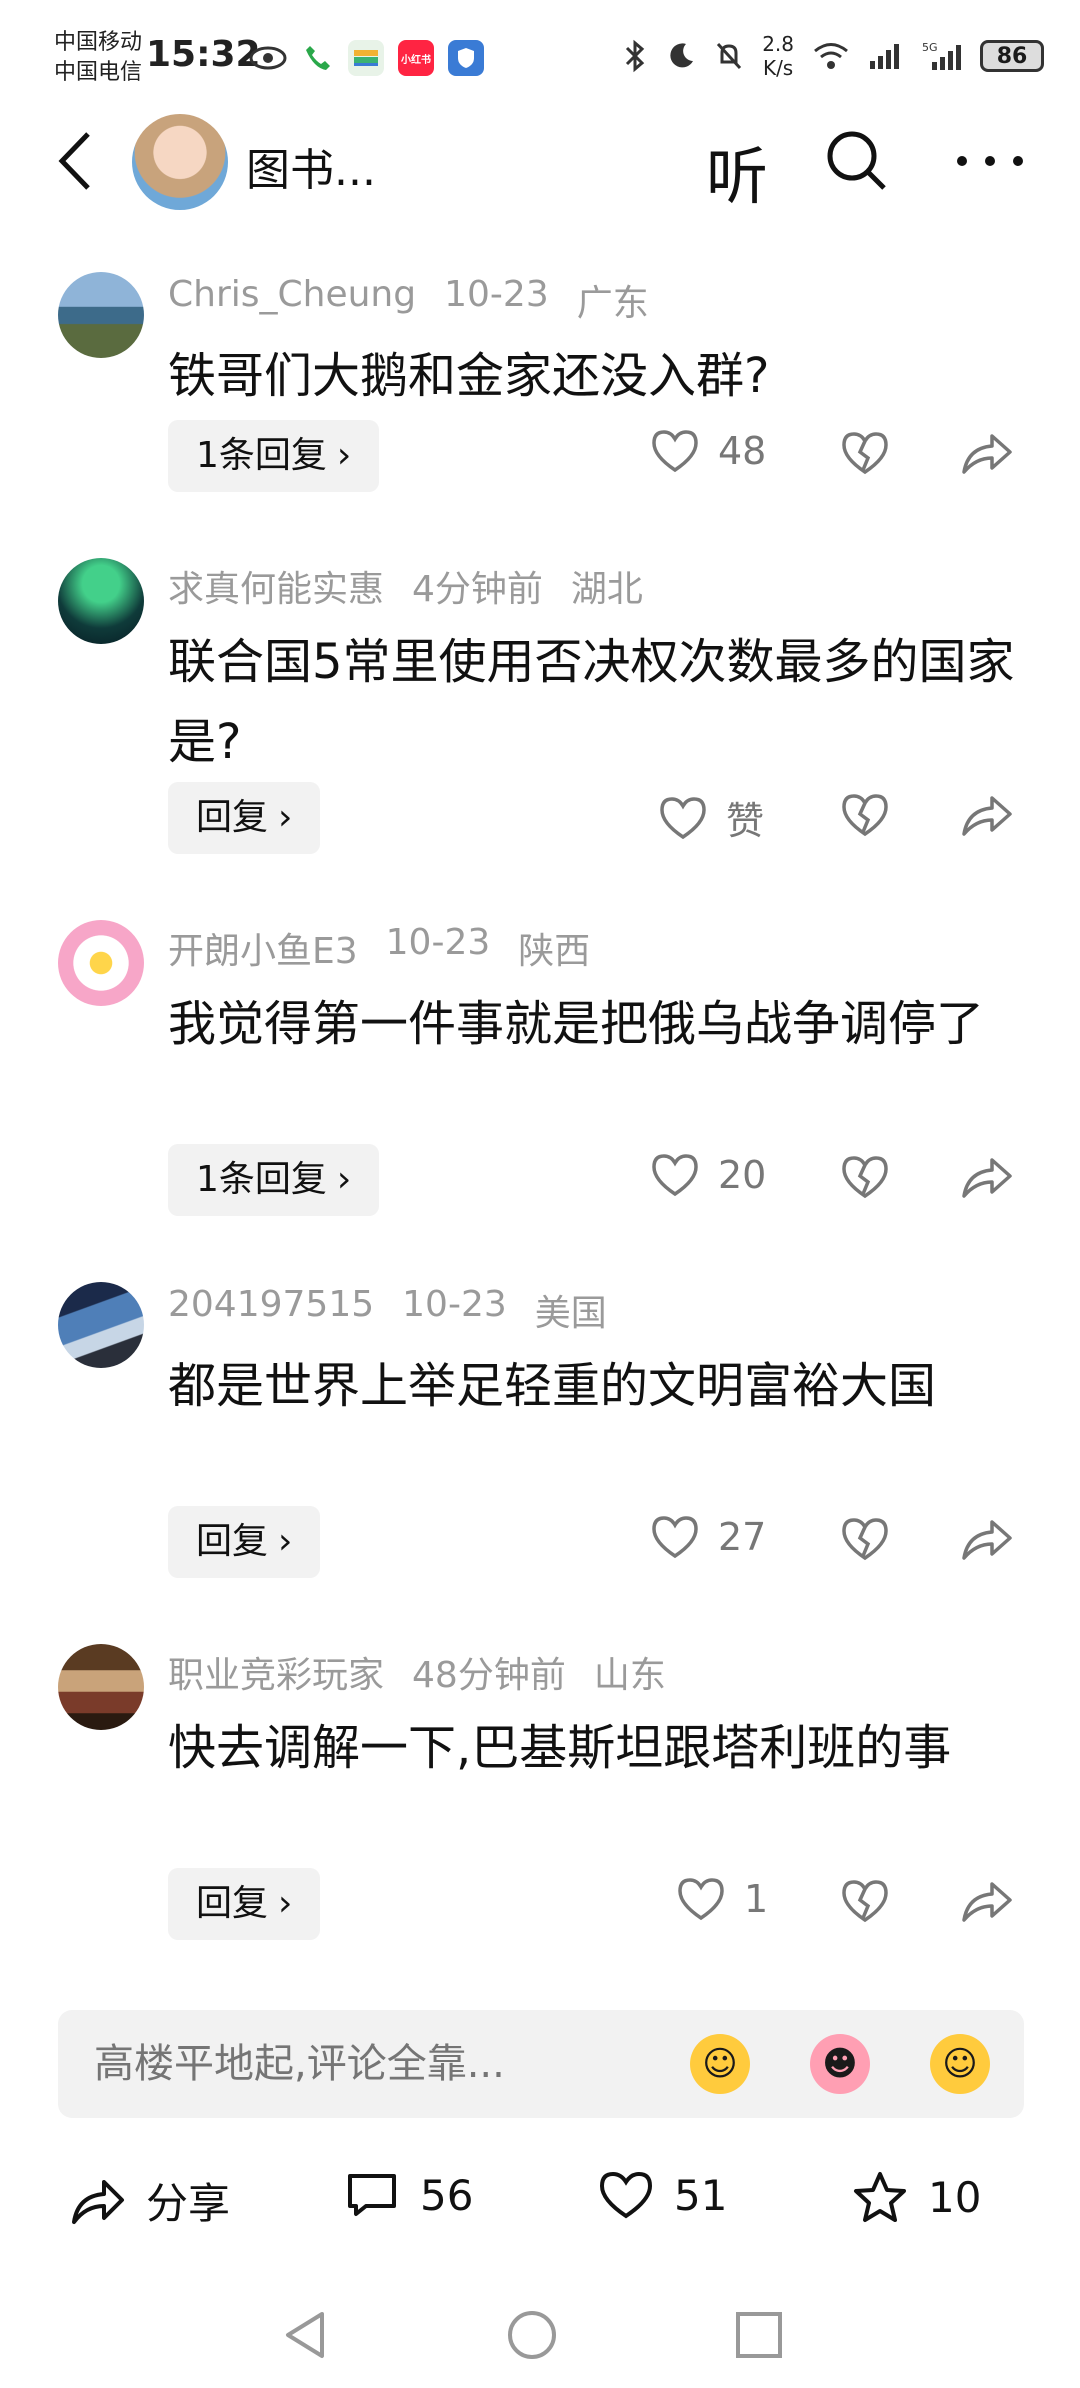 Image resolution: width=1080 pixels, height=2388 pixels. I want to click on like-button: 48, so click(708, 451).